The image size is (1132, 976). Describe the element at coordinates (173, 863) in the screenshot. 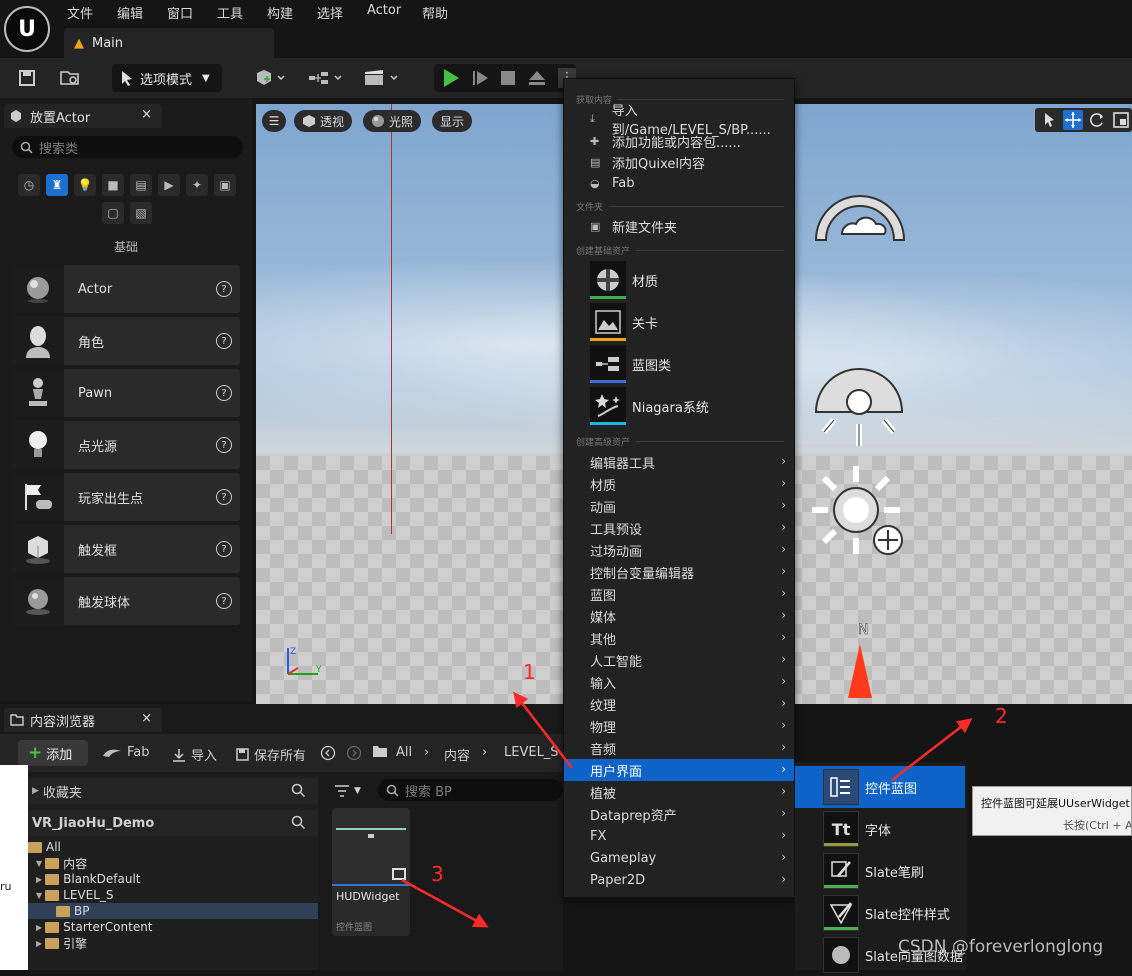

I see `tree-item-content: ▼ 内容` at that location.